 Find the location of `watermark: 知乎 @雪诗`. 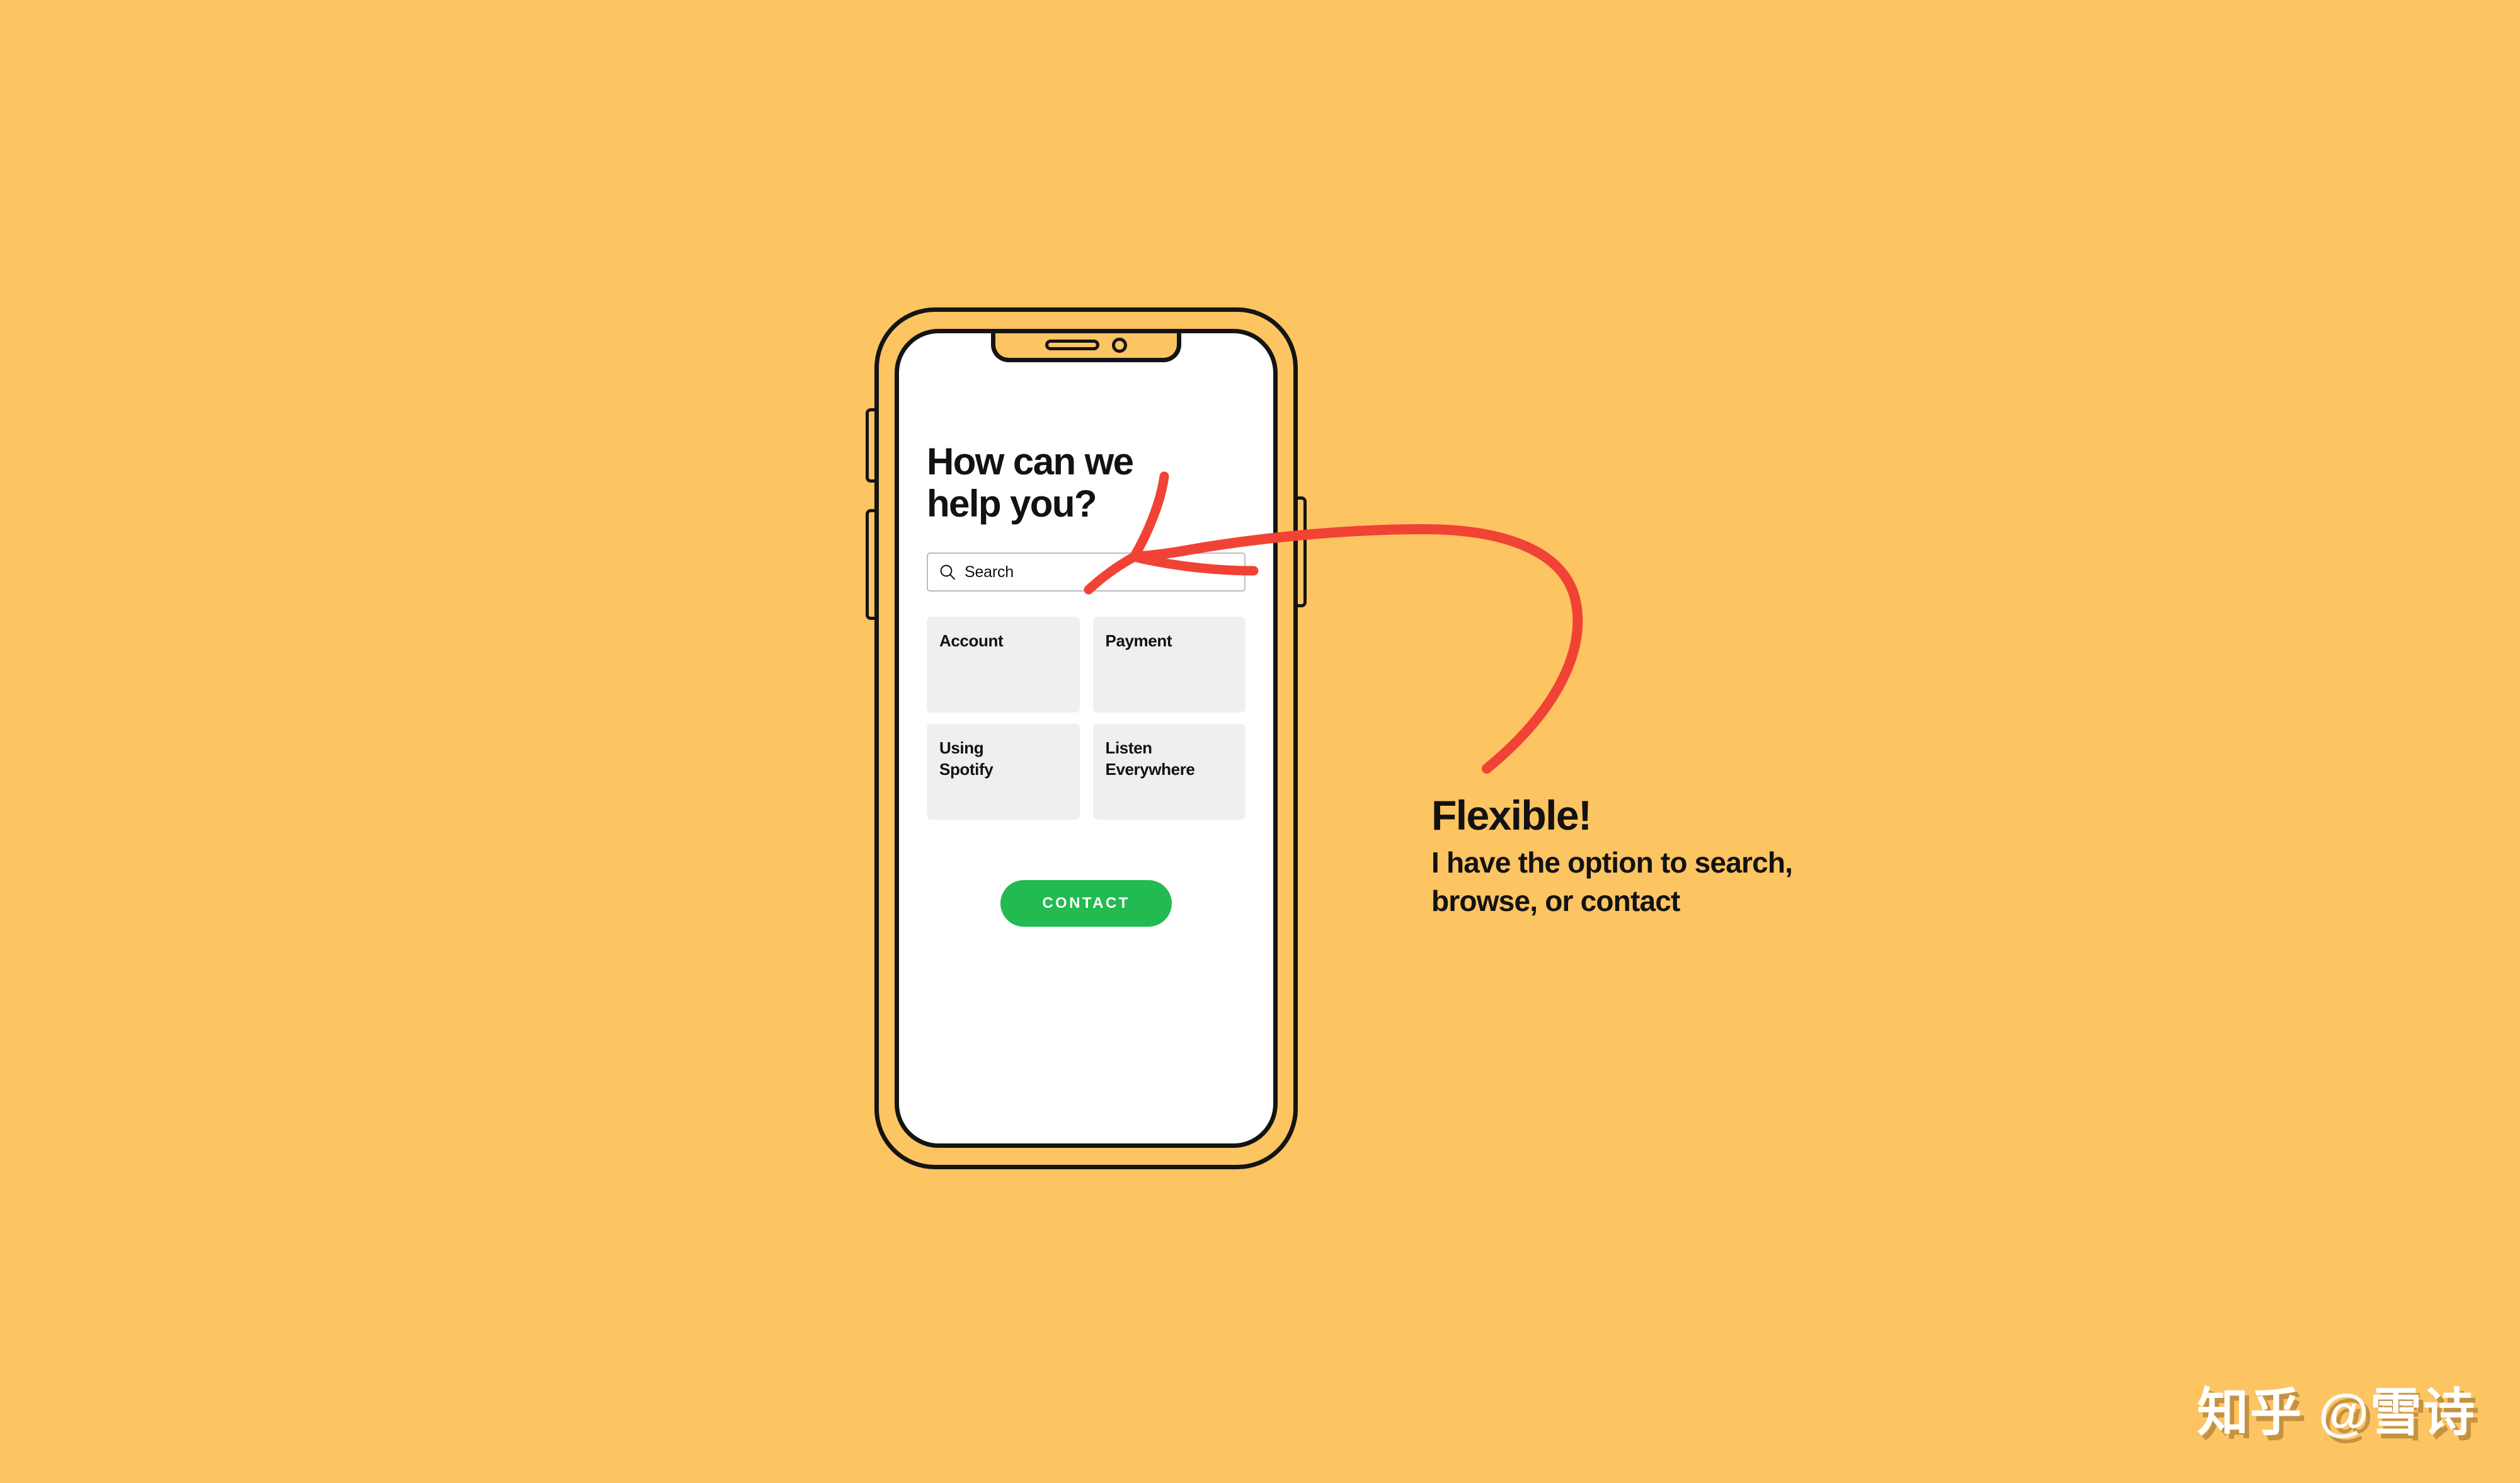

watermark: 知乎 @雪诗 is located at coordinates (2336, 1412).